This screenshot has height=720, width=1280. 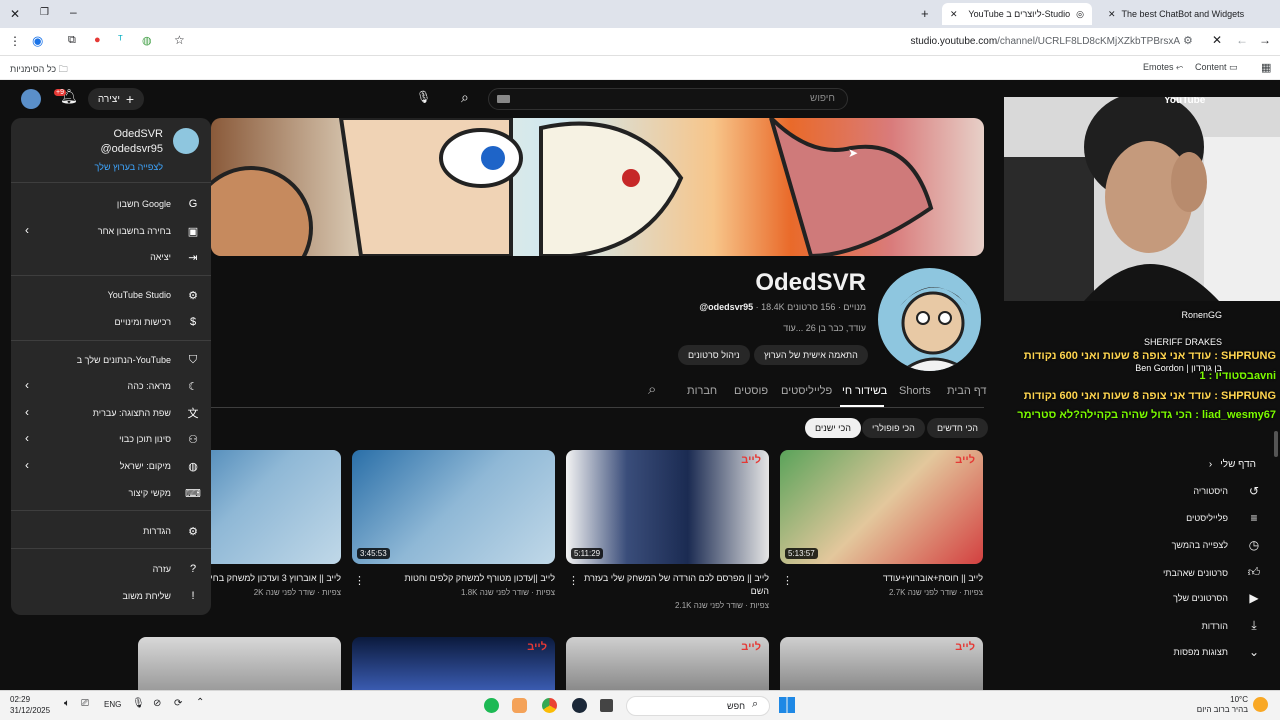 What do you see at coordinates (751, 391) in the screenshot?
I see `tab-posts: פוסטים` at bounding box center [751, 391].